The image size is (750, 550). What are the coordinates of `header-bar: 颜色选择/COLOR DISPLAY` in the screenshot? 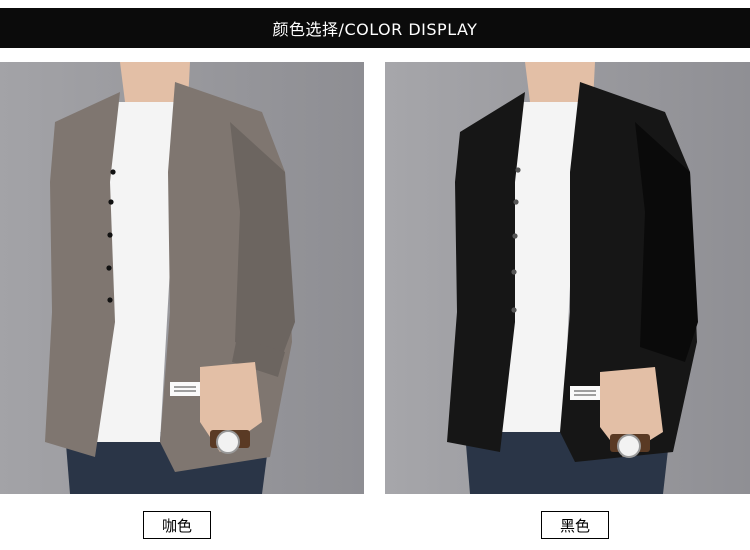 It's located at (375, 28).